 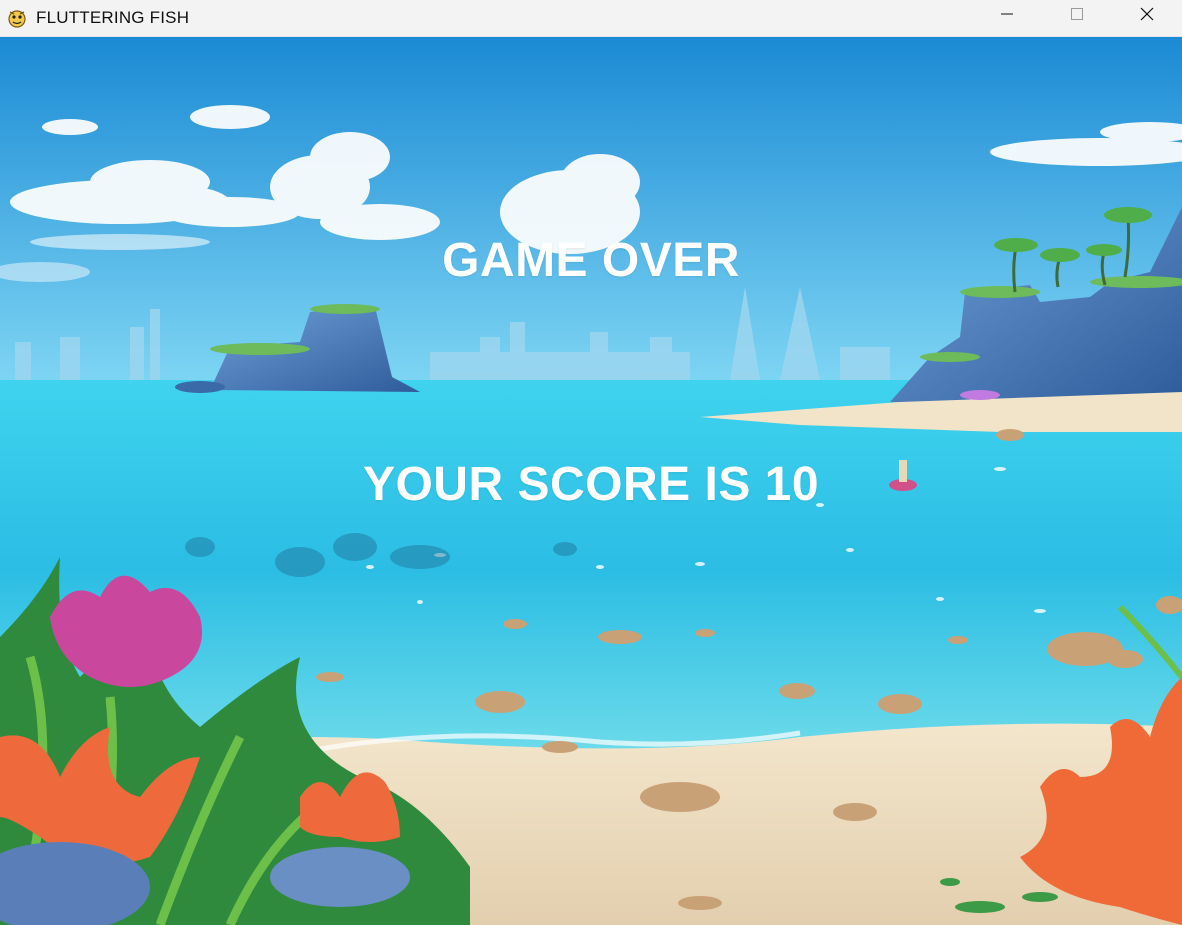 What do you see at coordinates (591, 18) in the screenshot?
I see `title-bar: FLUTTERING FISH` at bounding box center [591, 18].